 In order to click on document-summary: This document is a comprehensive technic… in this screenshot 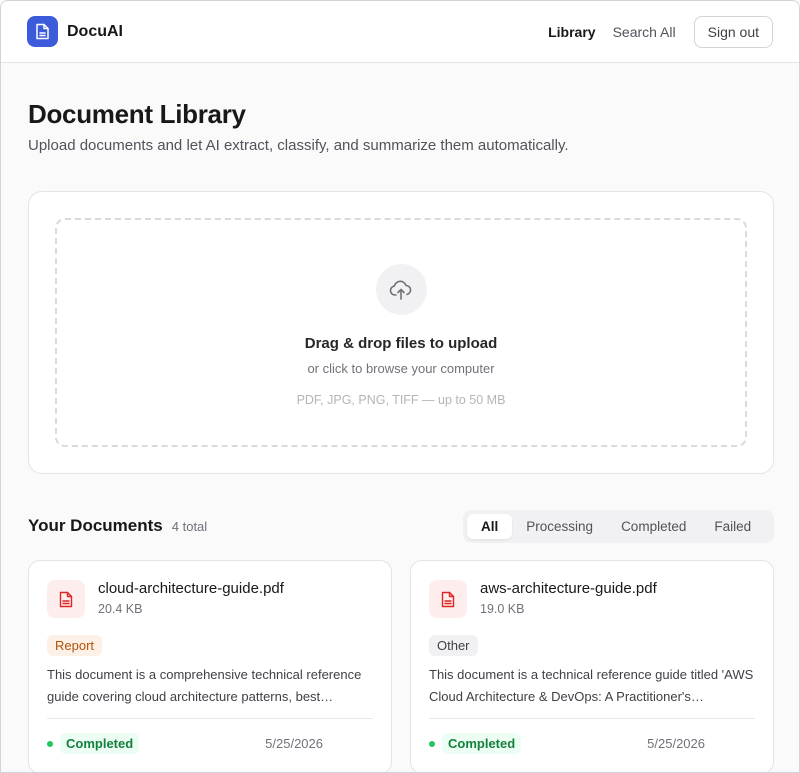, I will do `click(204, 685)`.